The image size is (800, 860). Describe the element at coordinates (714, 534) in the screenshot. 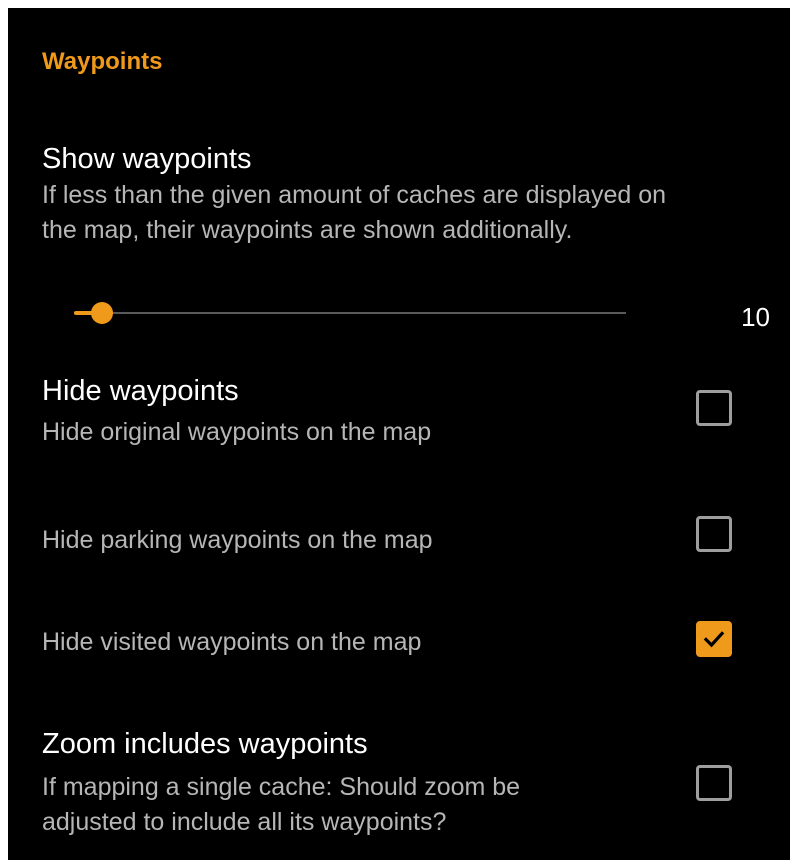

I see `hide-parking-checkbox` at that location.